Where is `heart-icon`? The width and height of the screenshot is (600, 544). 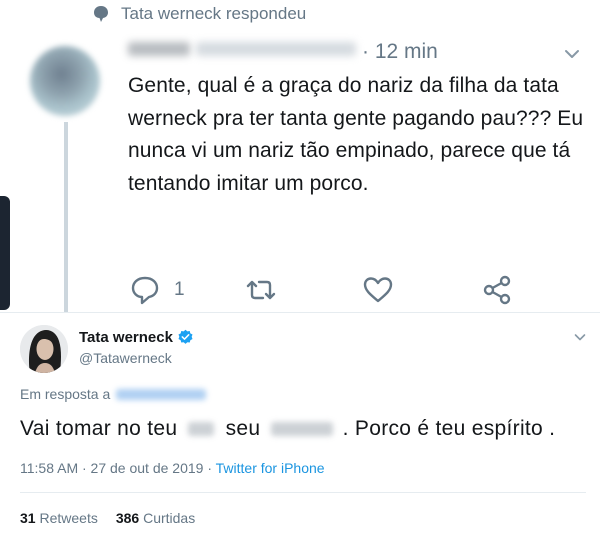 heart-icon is located at coordinates (378, 290).